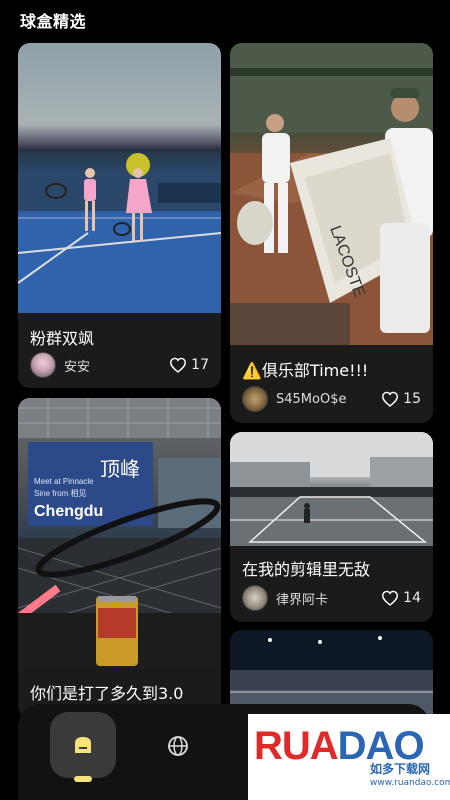 The width and height of the screenshot is (450, 800). What do you see at coordinates (119, 232) in the screenshot?
I see `tennis-court-image` at bounding box center [119, 232].